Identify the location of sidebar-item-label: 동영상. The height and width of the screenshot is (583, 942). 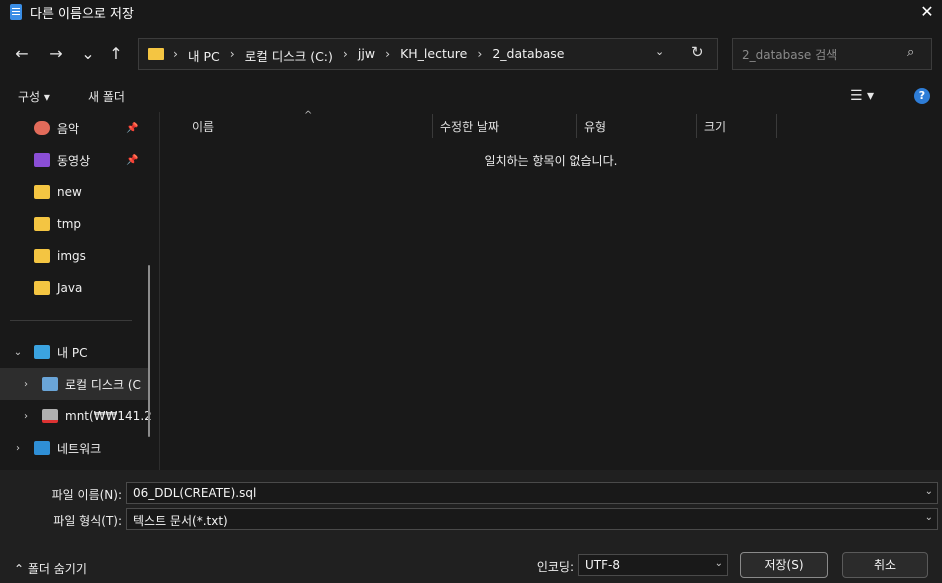
(74, 160).